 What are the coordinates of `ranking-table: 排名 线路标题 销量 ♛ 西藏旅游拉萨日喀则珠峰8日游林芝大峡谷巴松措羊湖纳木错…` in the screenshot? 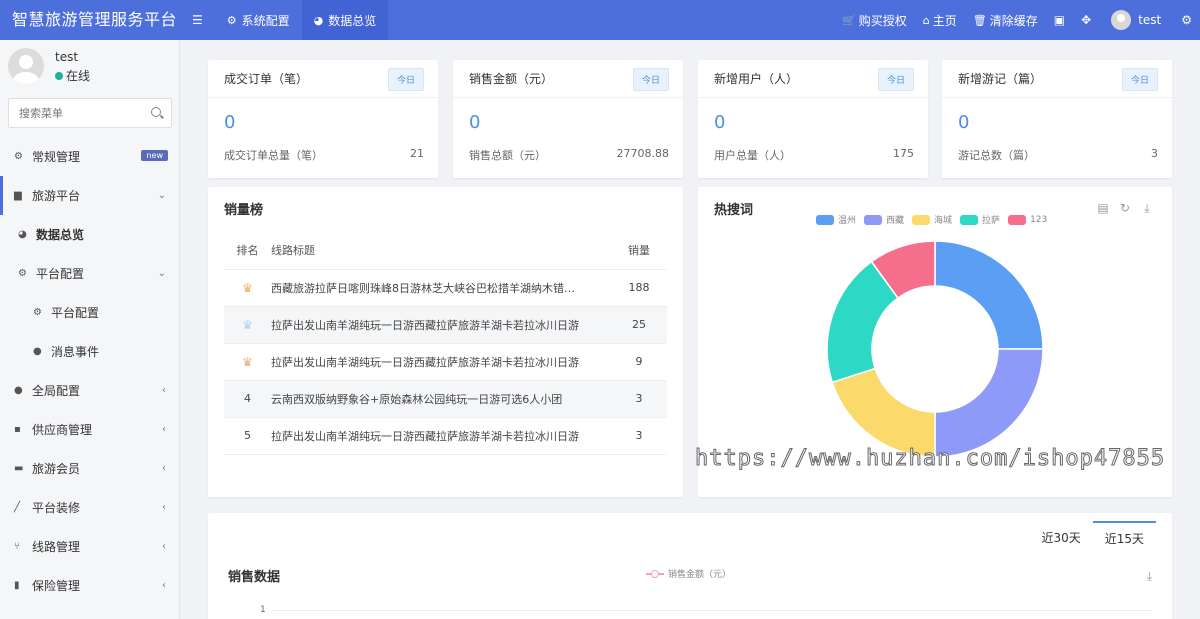 It's located at (445, 343).